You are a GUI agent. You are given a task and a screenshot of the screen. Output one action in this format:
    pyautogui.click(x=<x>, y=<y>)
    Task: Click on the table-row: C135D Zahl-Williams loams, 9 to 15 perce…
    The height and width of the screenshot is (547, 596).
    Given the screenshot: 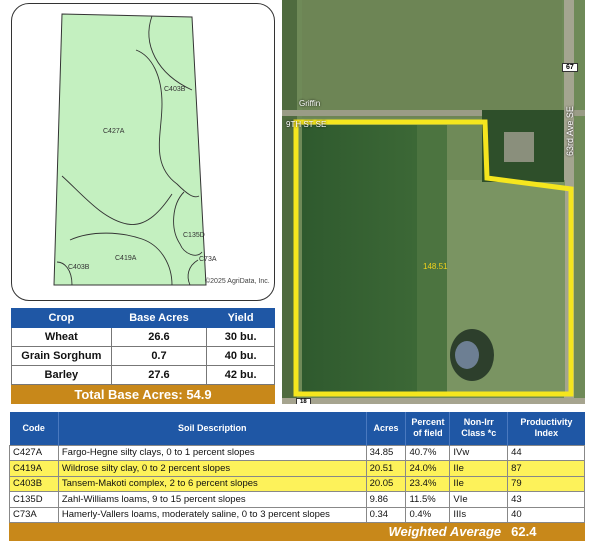 What is the action you would take?
    pyautogui.click(x=297, y=499)
    